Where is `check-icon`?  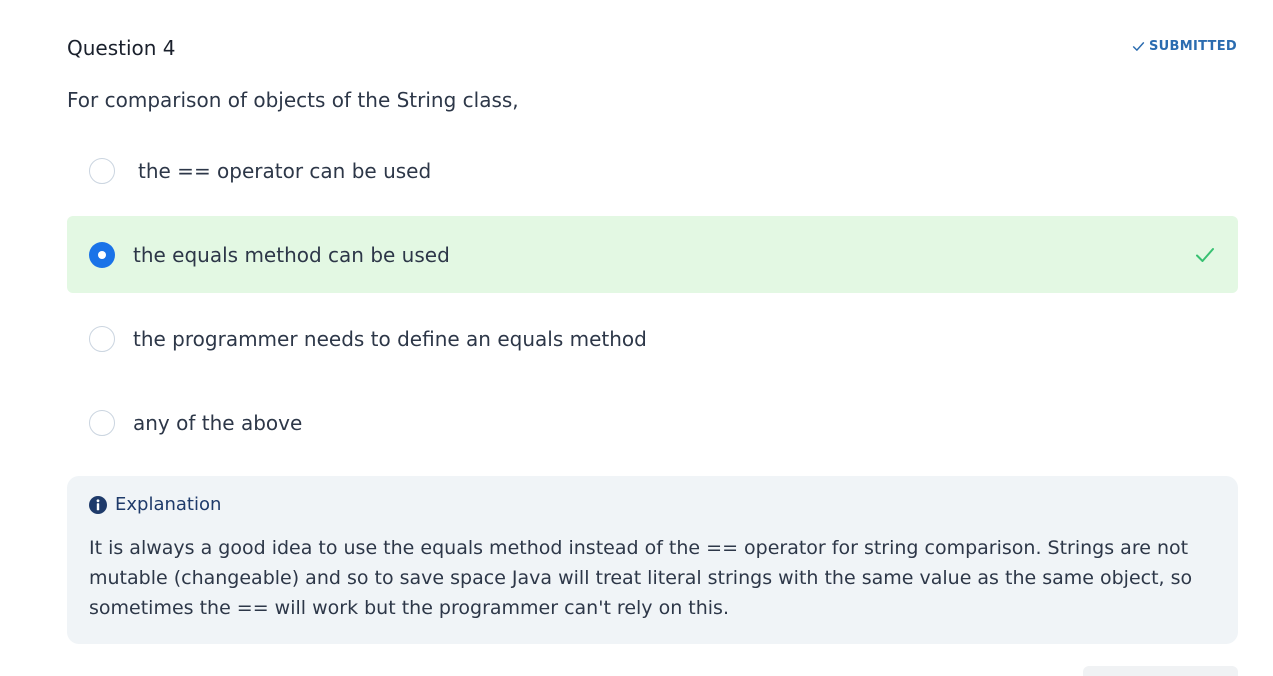 check-icon is located at coordinates (1138, 46).